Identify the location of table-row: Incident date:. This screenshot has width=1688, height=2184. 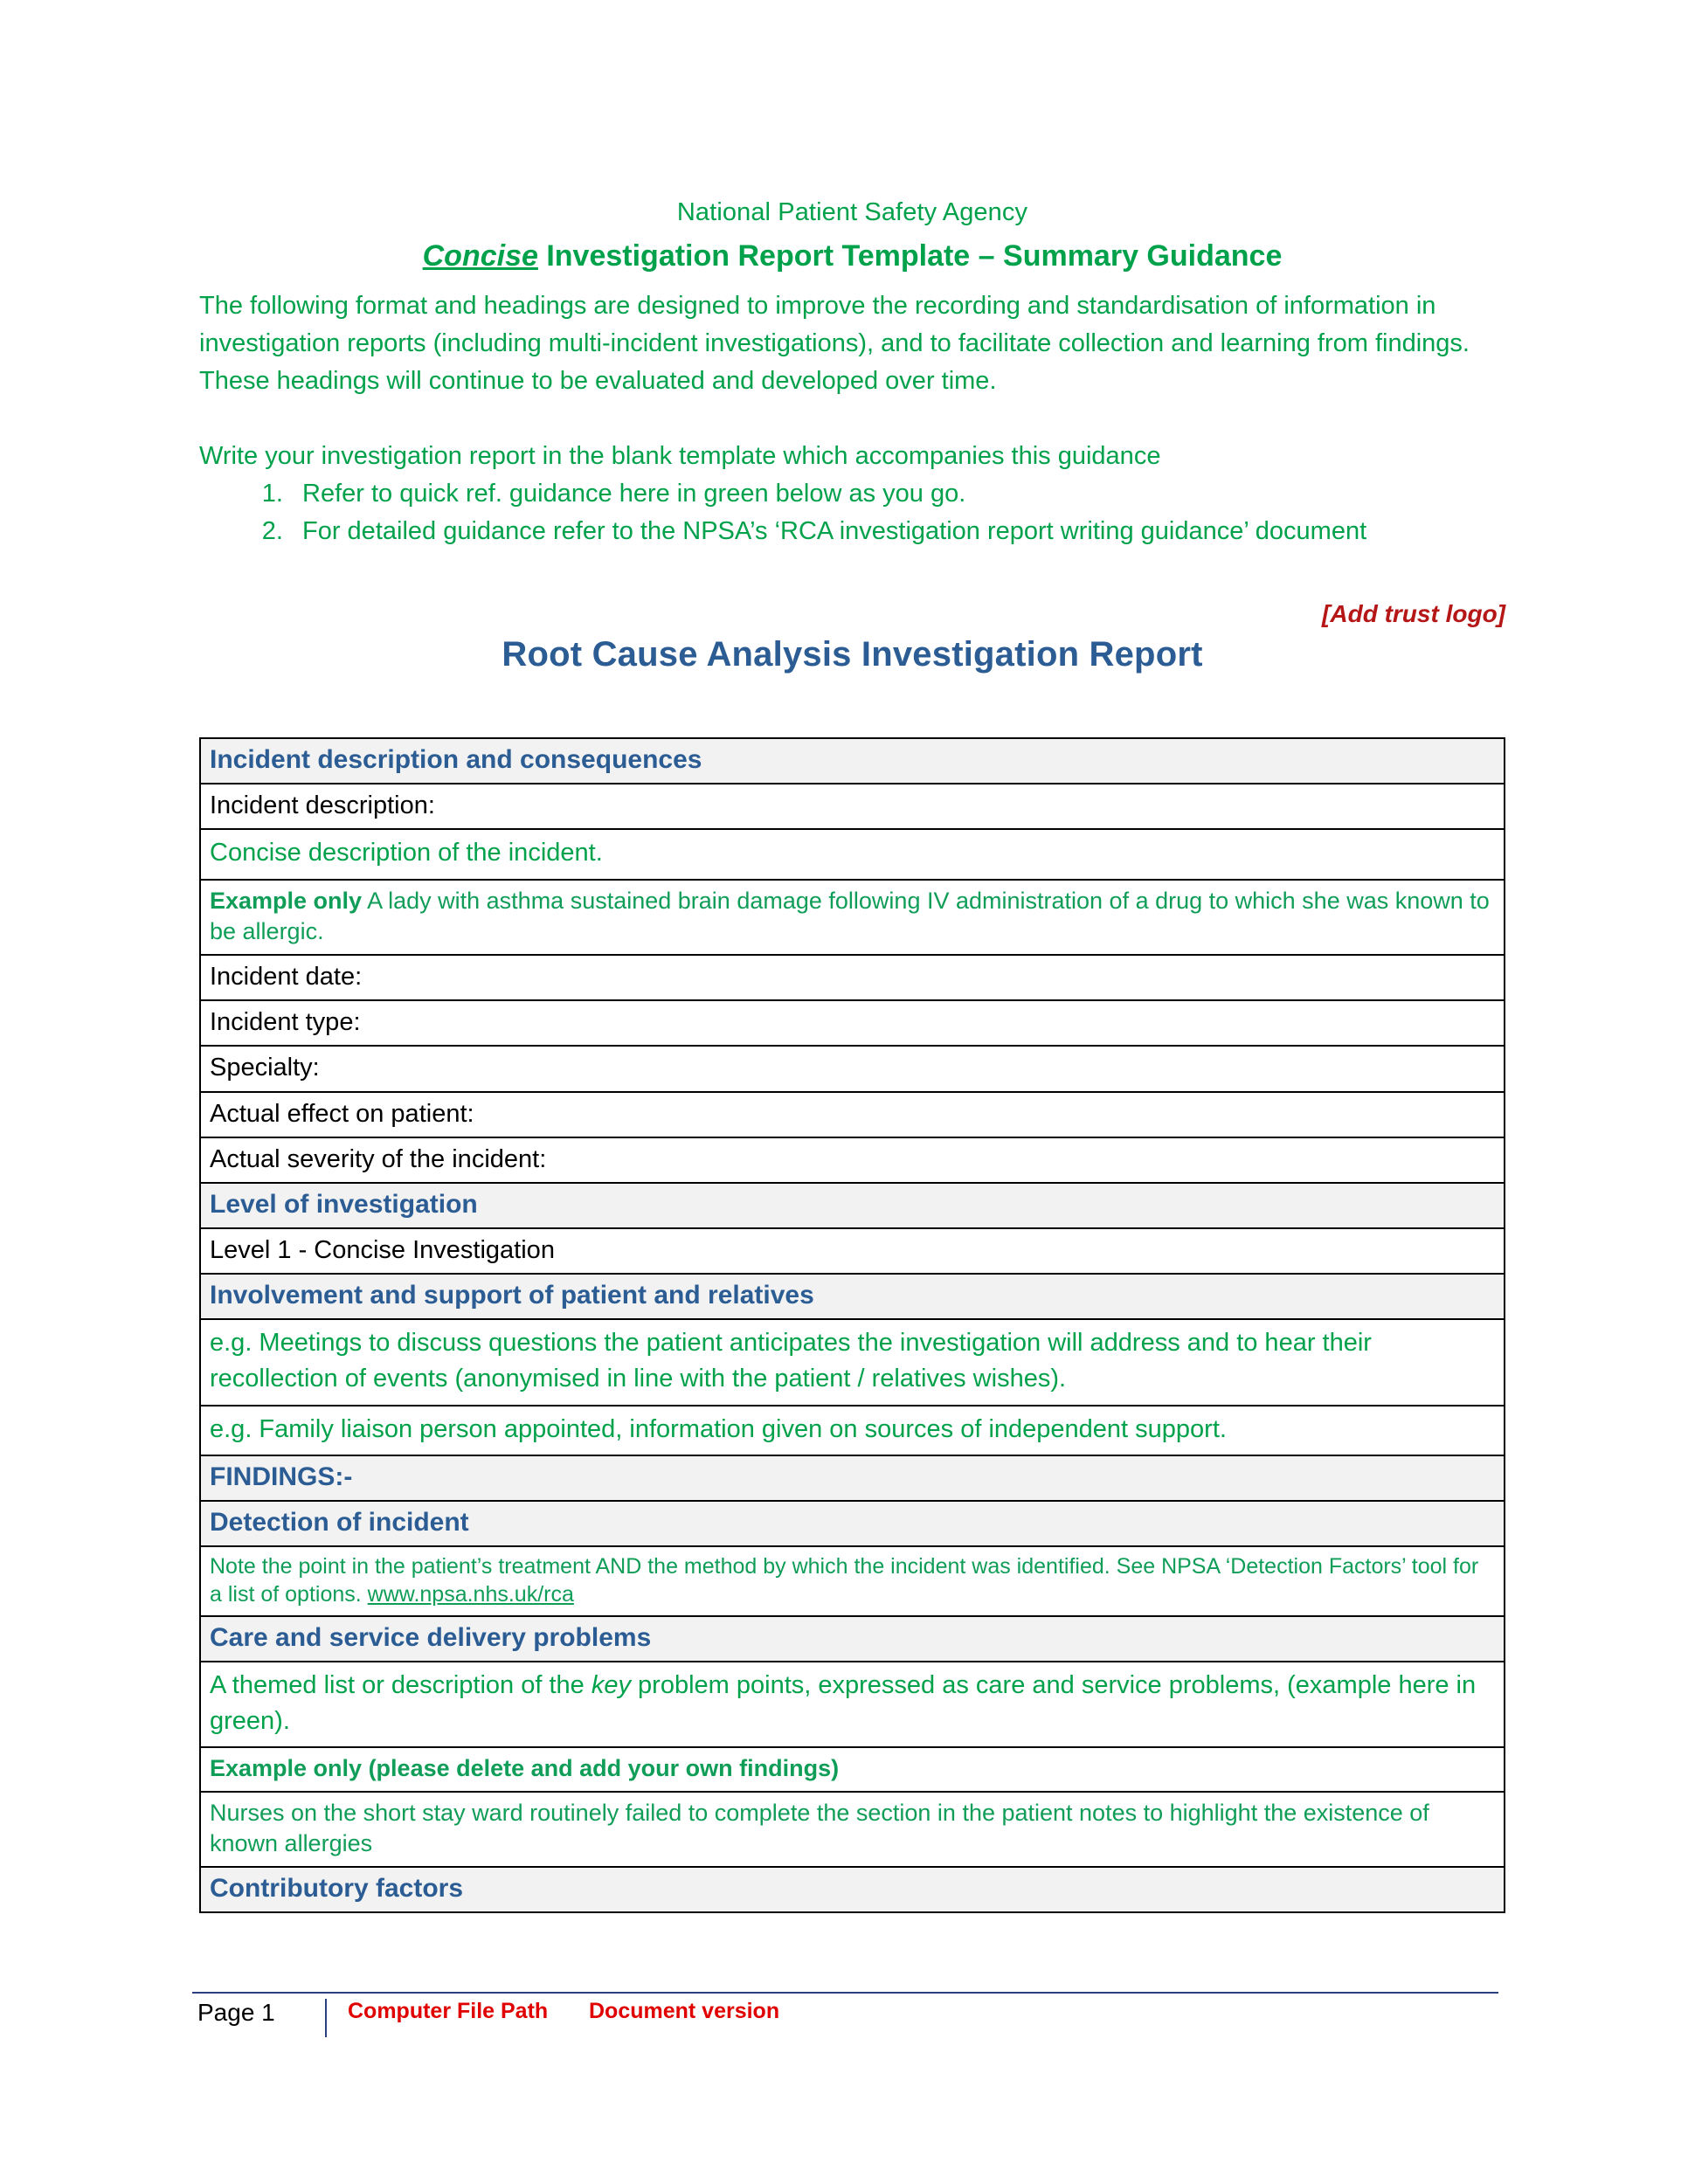
(852, 977).